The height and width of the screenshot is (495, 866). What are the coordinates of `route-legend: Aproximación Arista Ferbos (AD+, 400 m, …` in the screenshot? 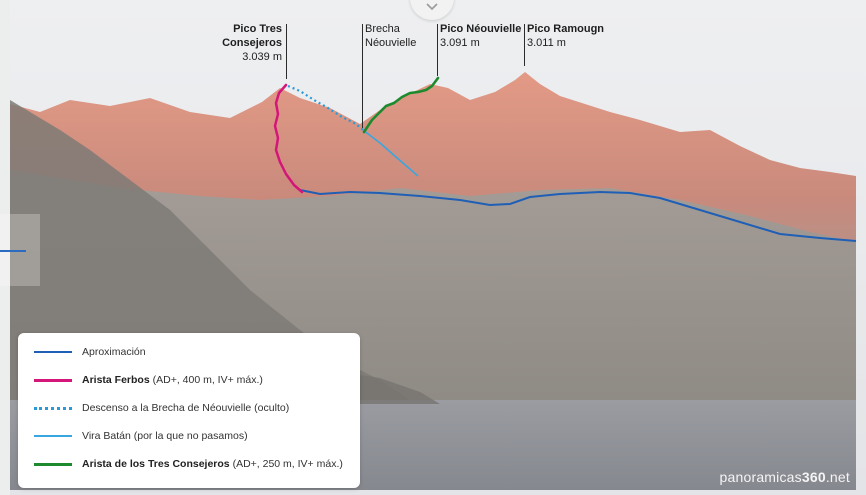 It's located at (189, 410).